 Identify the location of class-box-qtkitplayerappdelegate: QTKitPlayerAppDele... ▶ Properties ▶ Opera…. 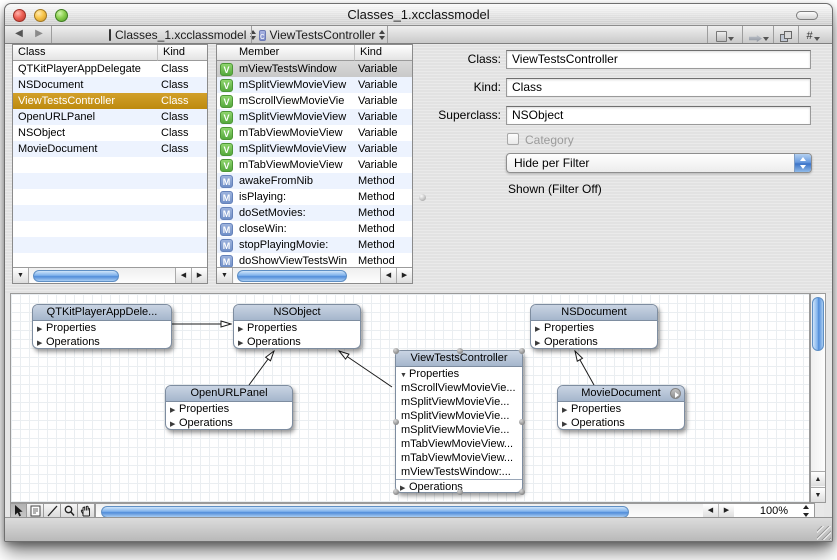
(102, 326).